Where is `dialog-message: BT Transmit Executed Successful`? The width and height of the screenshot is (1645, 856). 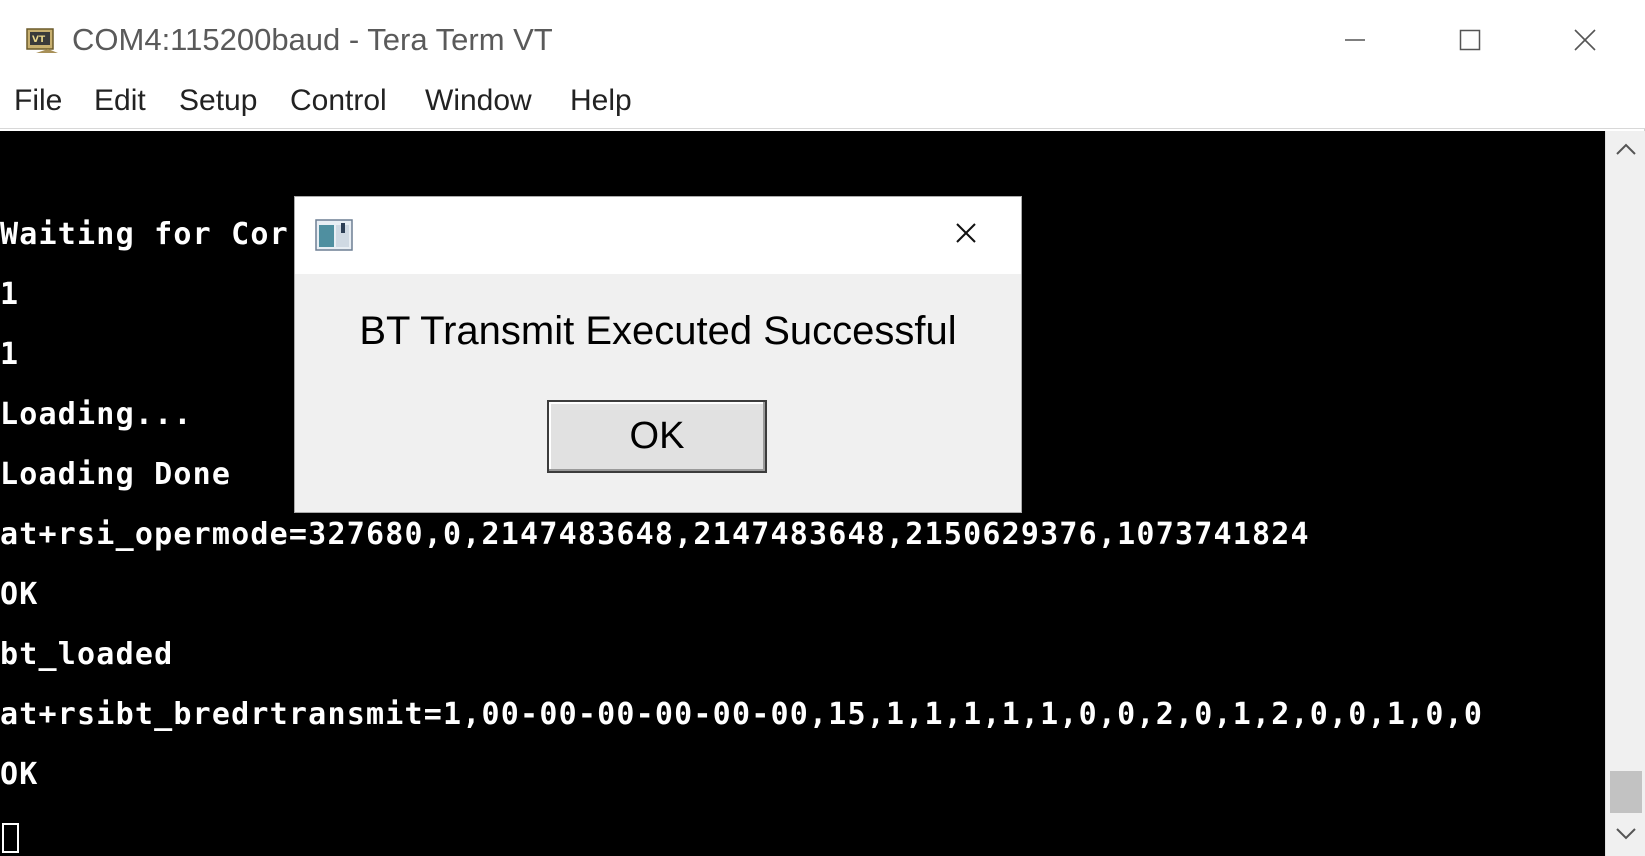
dialog-message: BT Transmit Executed Successful is located at coordinates (658, 331).